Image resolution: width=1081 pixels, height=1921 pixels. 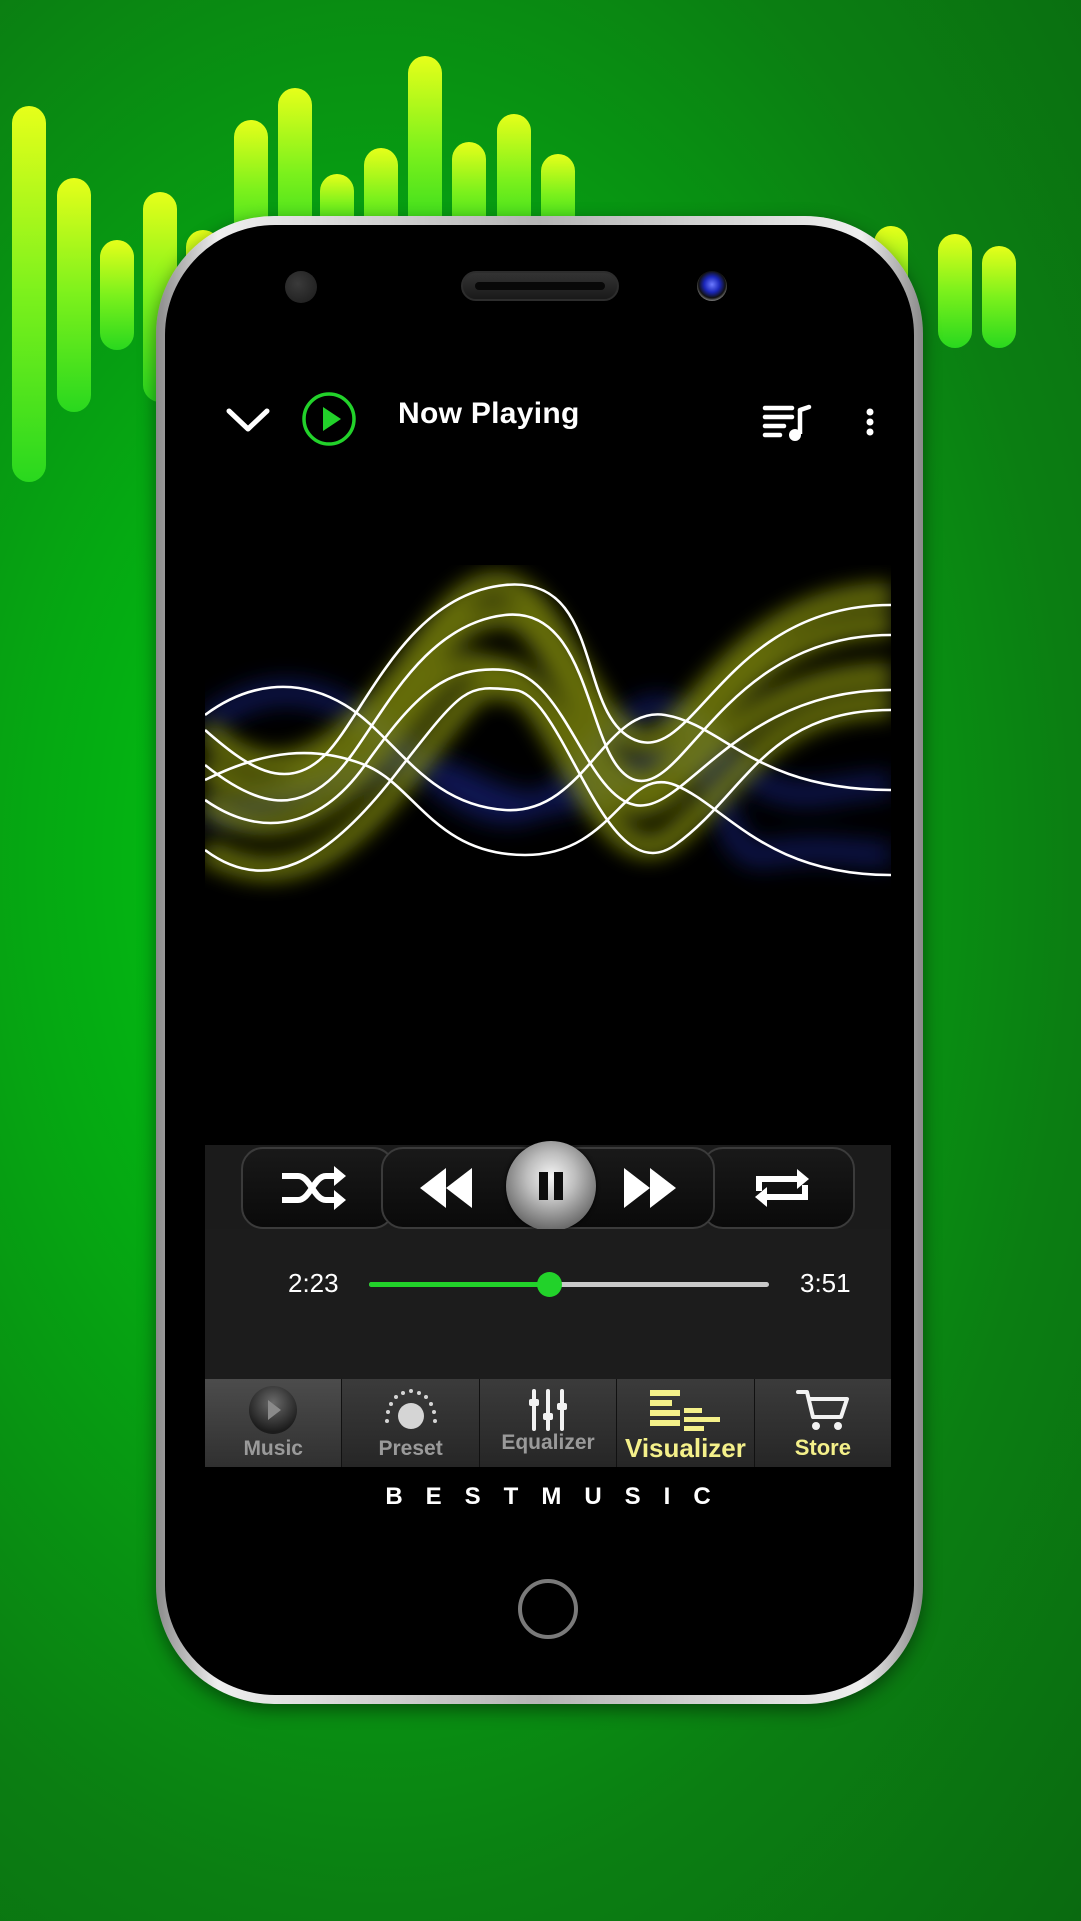 I want to click on seek-bar, so click(x=569, y=1284).